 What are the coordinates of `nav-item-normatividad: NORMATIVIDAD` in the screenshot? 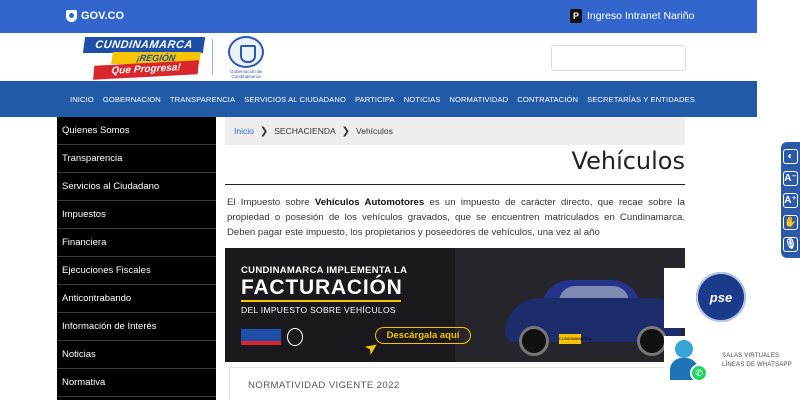 It's located at (478, 99).